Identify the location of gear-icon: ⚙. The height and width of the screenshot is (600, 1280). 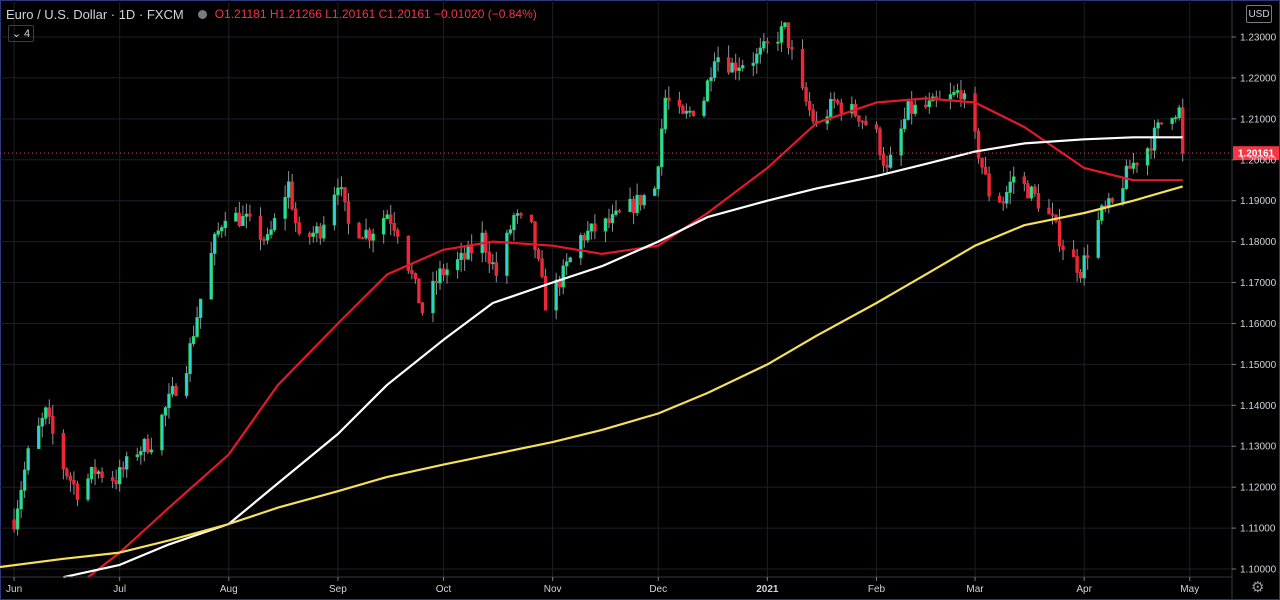
(1257, 587).